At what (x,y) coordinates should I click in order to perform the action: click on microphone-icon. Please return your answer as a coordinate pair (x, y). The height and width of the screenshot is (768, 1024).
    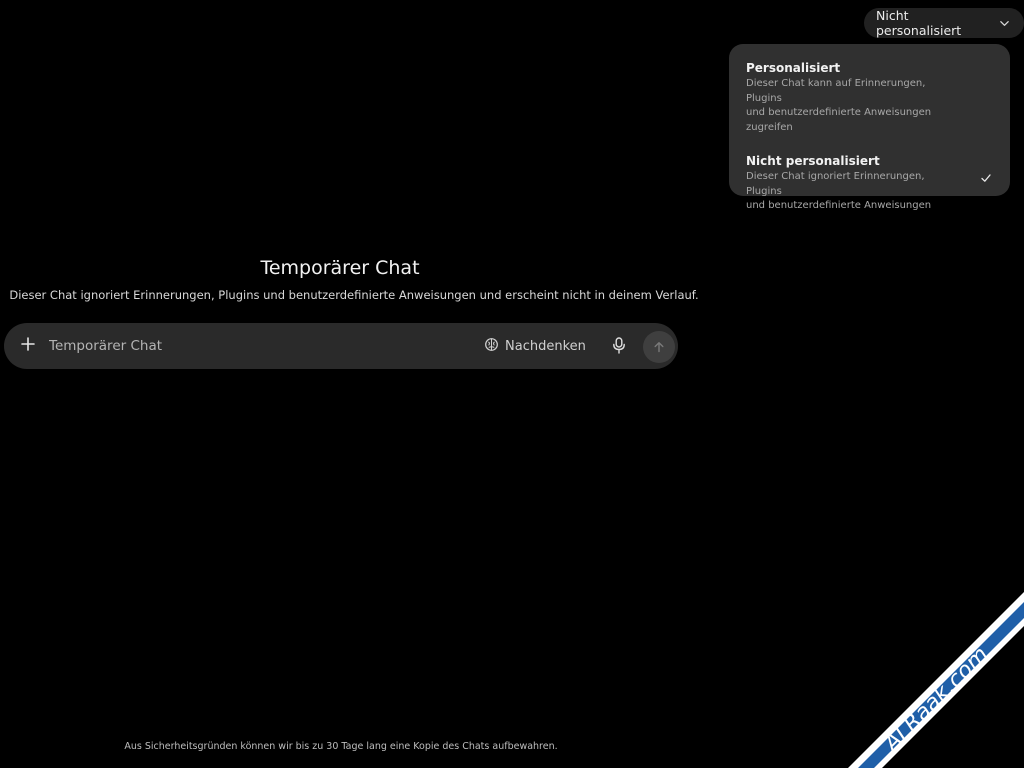
    Looking at the image, I should click on (619, 347).